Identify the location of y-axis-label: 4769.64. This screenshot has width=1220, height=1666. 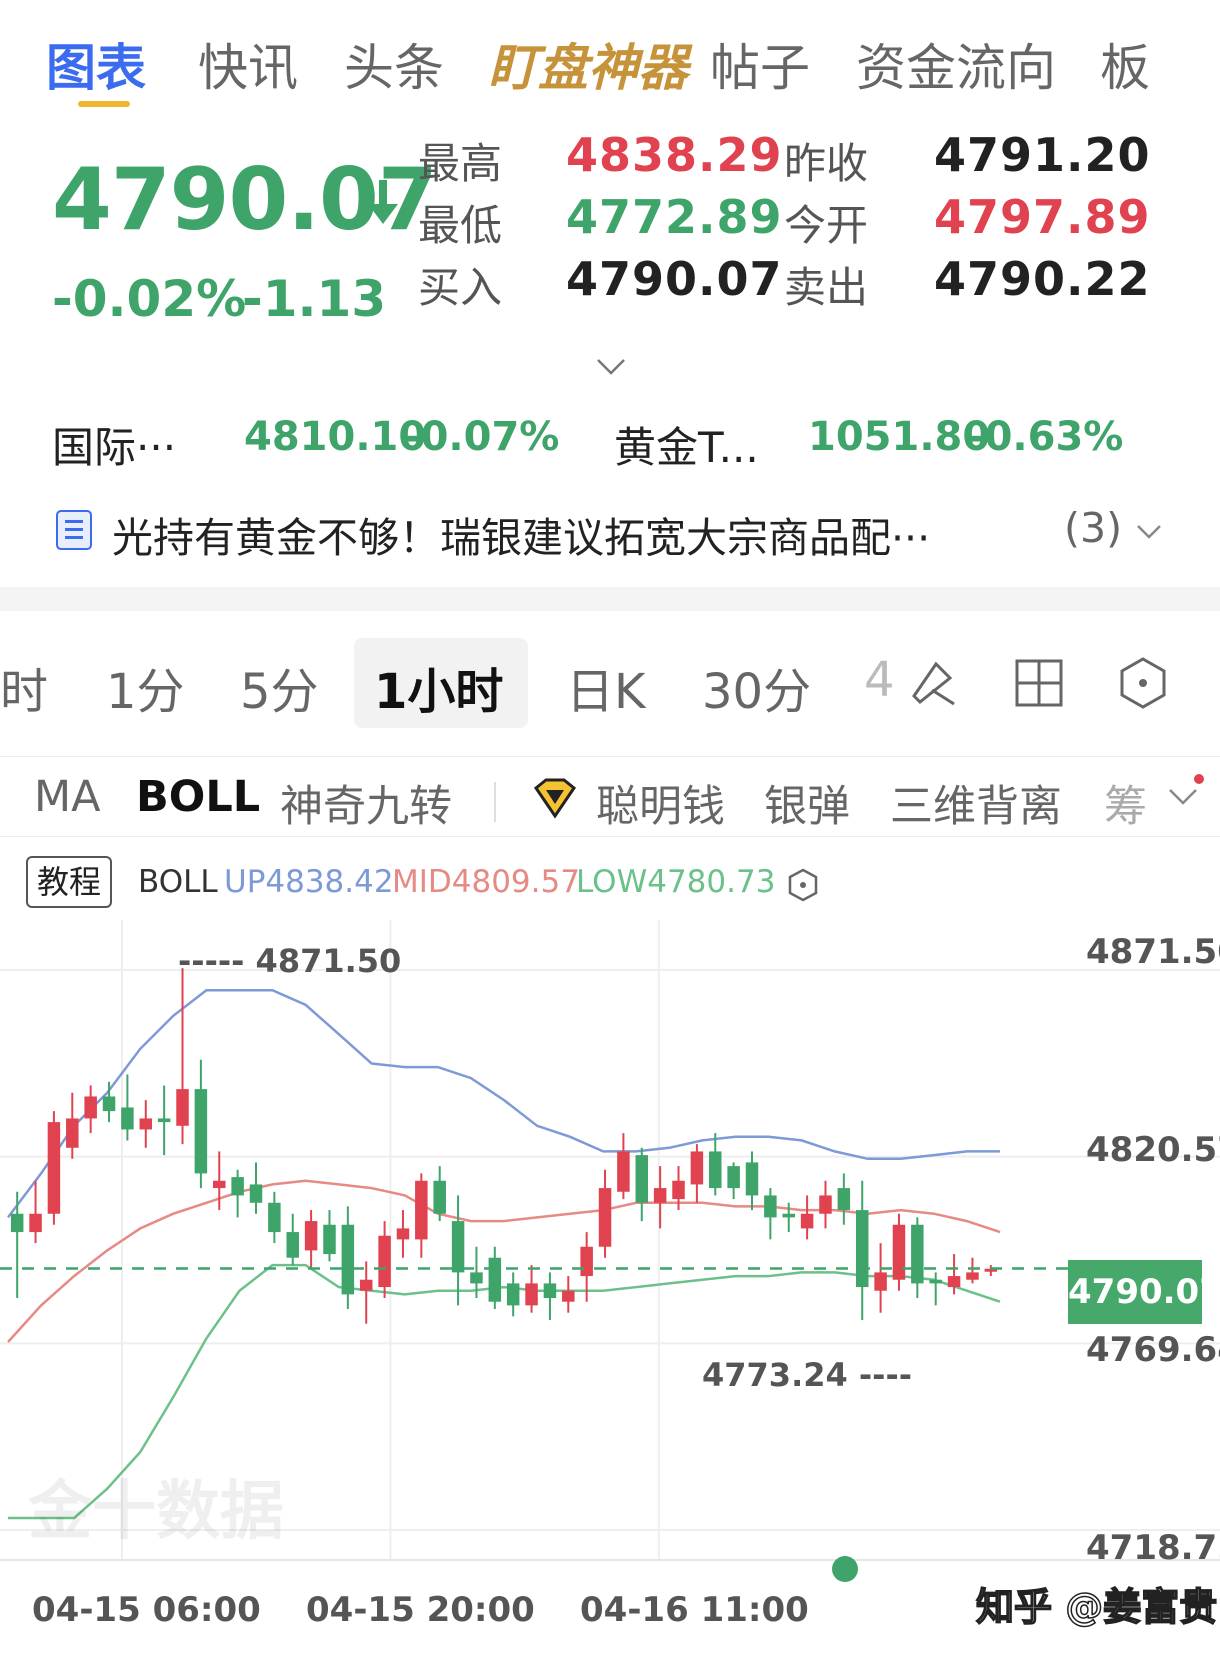
(1153, 1350).